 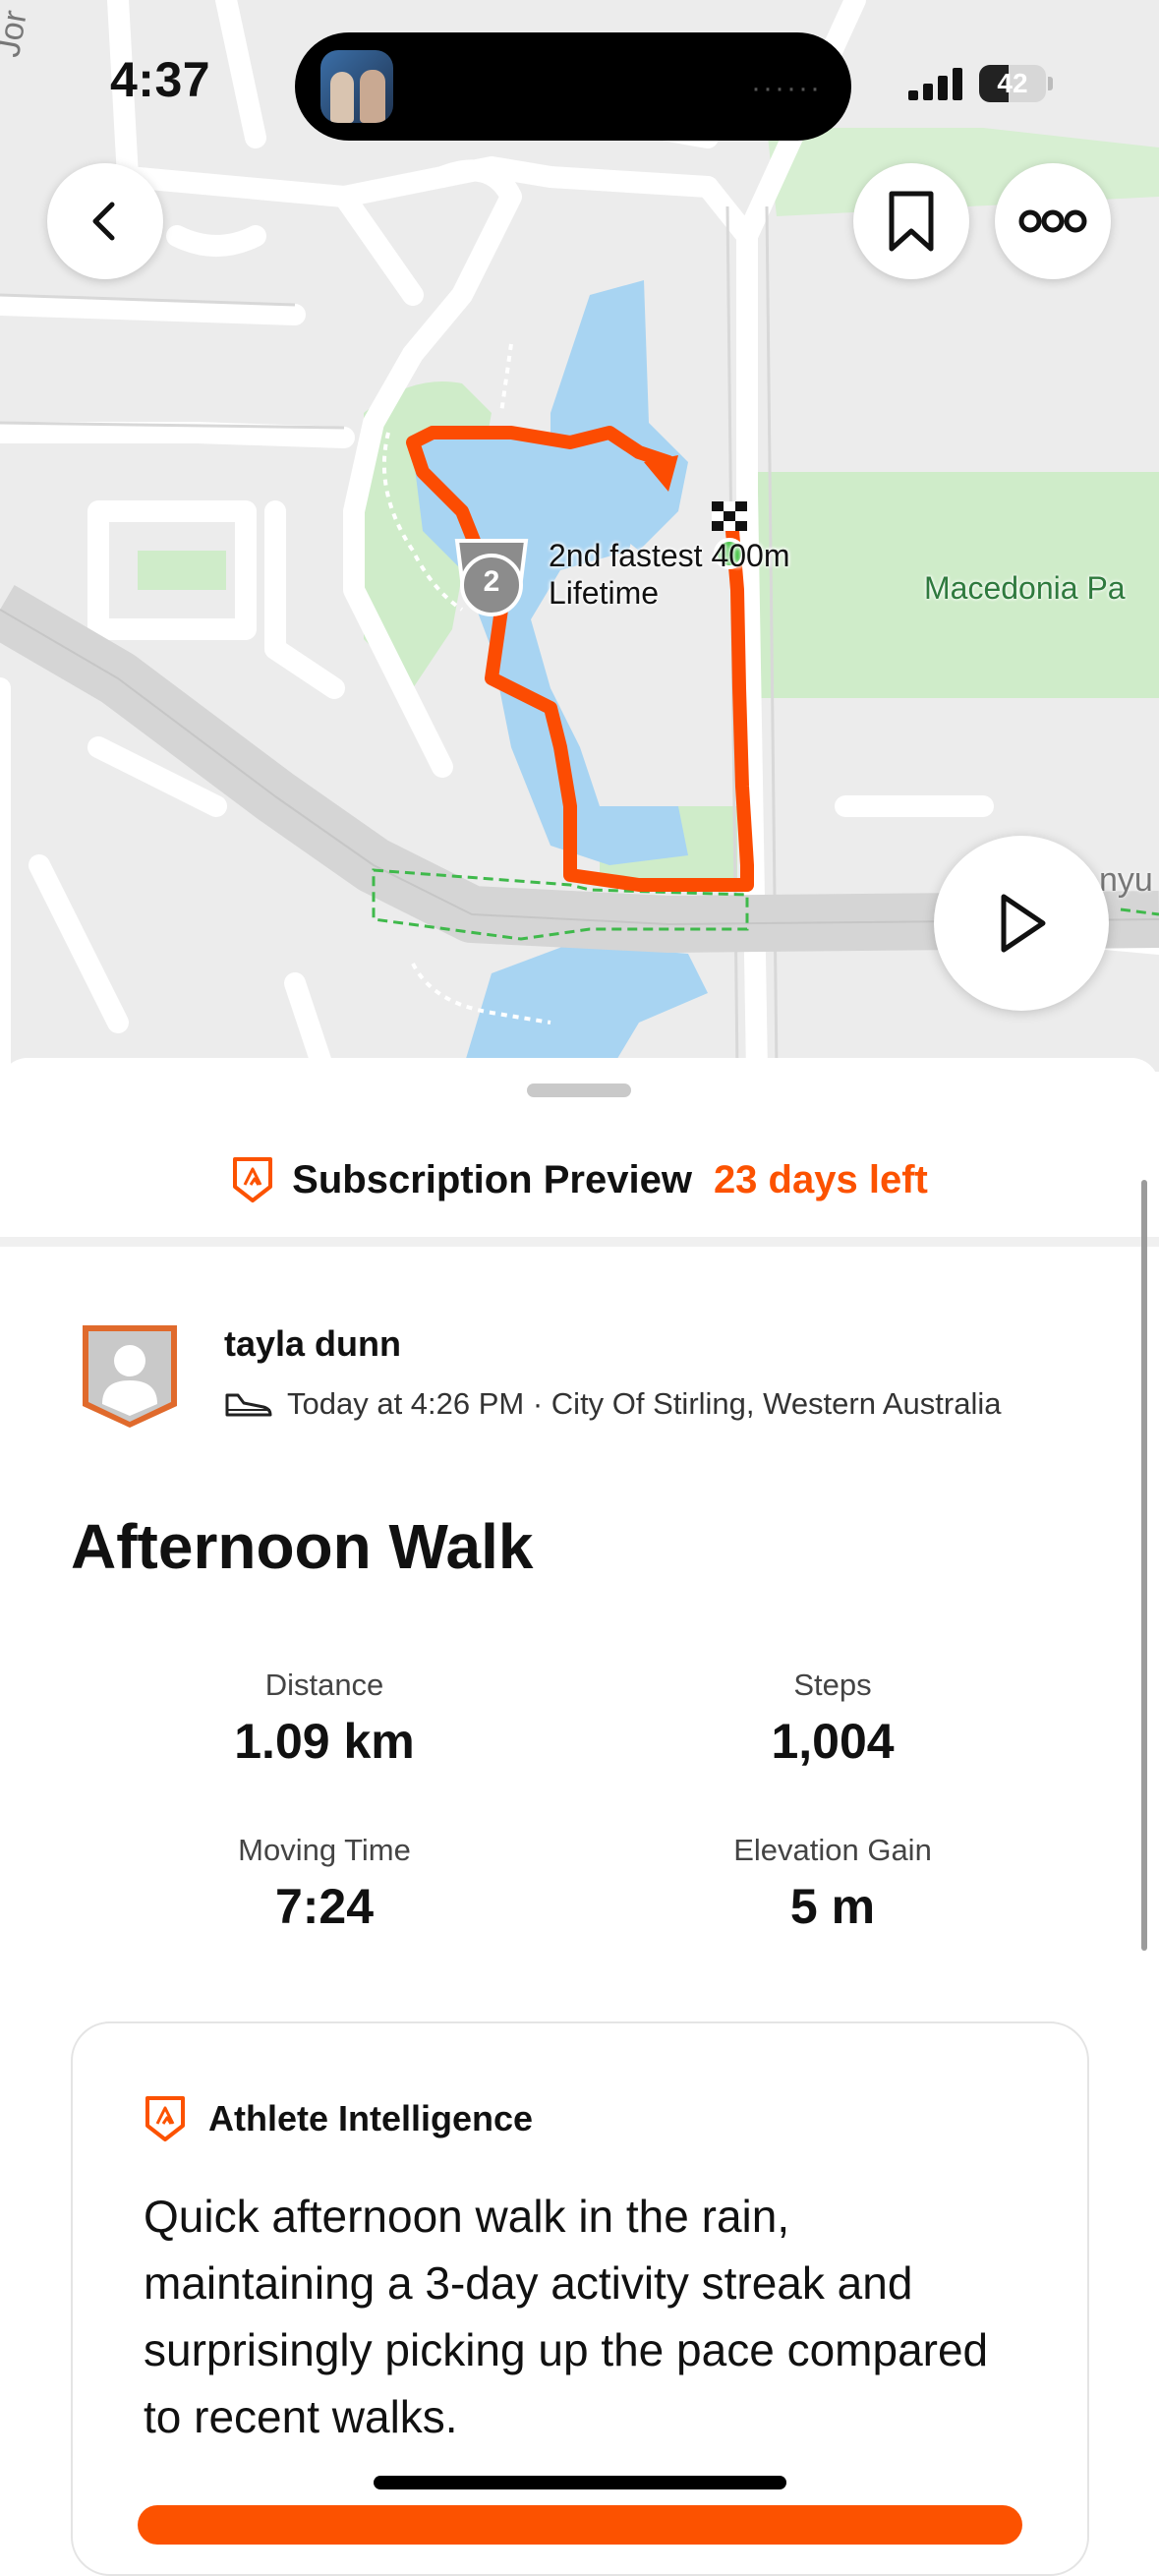 I want to click on segment-label: 2nd fastest 400m Lifetime, so click(x=669, y=574).